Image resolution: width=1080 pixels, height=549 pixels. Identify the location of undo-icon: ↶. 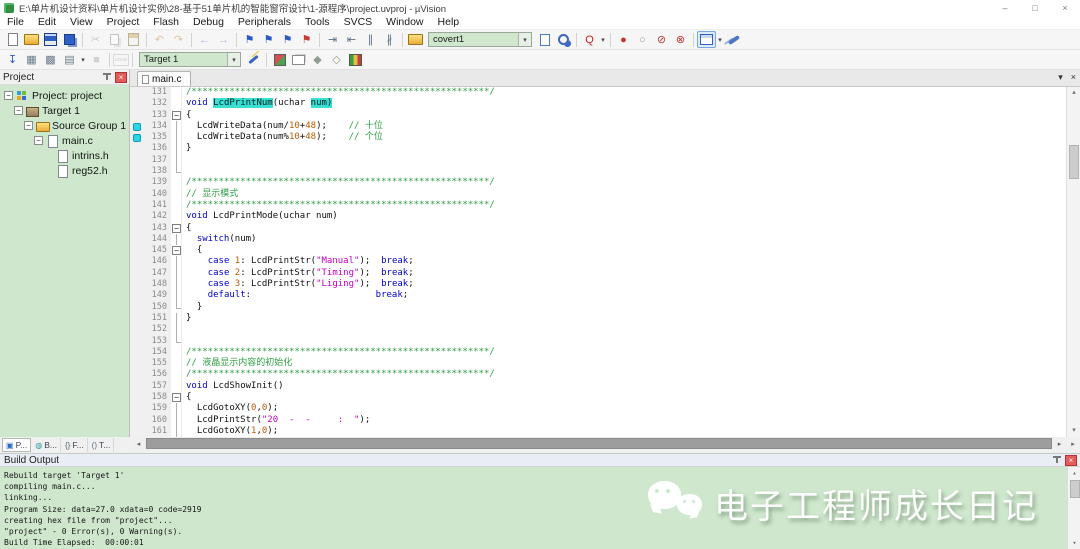
(159, 39).